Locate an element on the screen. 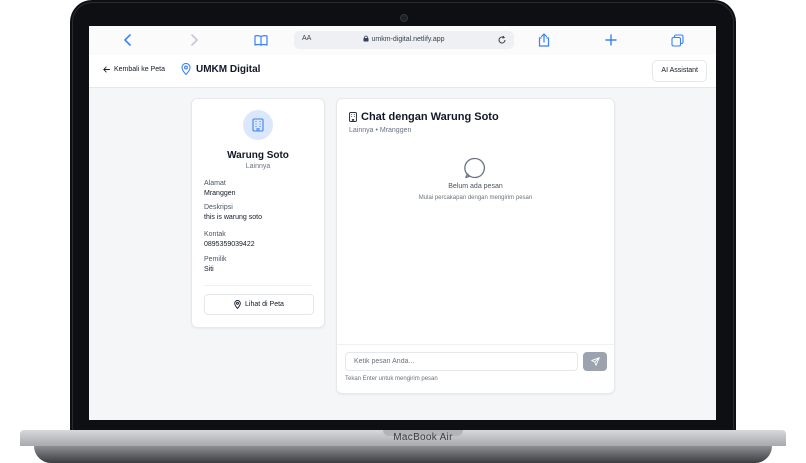 The width and height of the screenshot is (806, 463). chevron-left-icon is located at coordinates (128, 40).